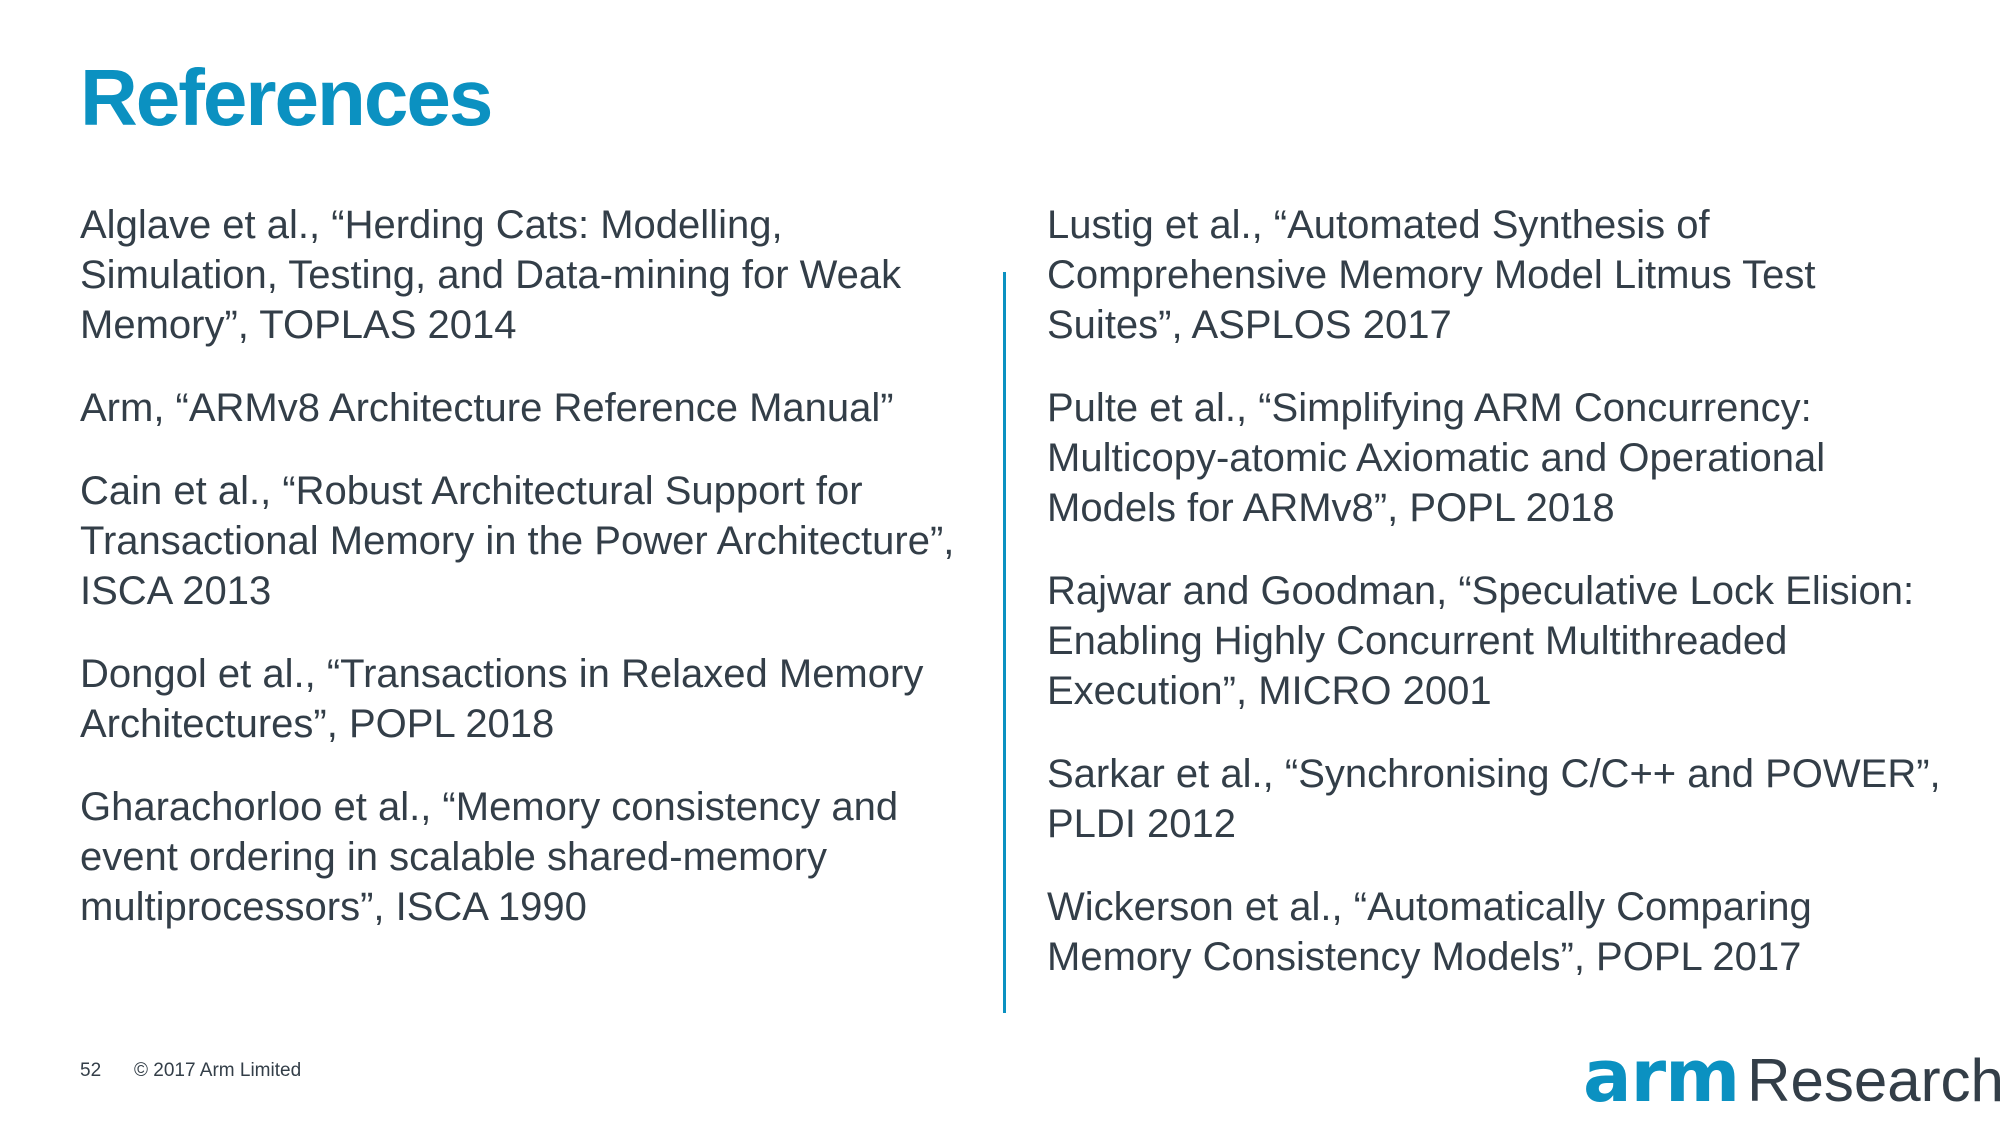 The width and height of the screenshot is (2000, 1125). I want to click on logo-suffix: Research, so click(1873, 1080).